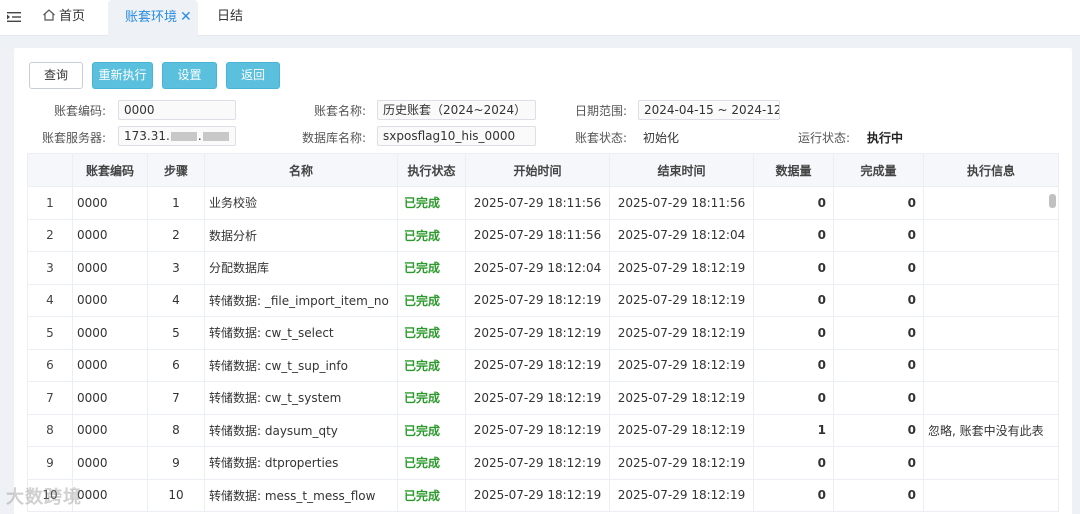  What do you see at coordinates (537, 203) in the screenshot?
I see `cell-start-time: 2025-07-29 18:11:56` at bounding box center [537, 203].